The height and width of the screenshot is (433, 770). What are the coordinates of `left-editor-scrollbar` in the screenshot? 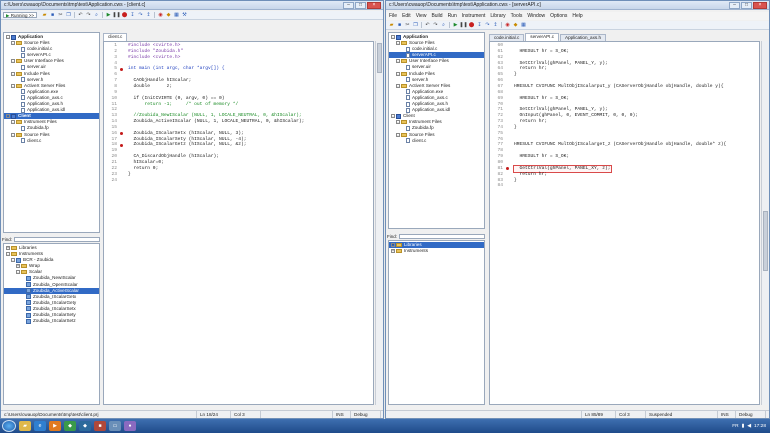 It's located at (379, 223).